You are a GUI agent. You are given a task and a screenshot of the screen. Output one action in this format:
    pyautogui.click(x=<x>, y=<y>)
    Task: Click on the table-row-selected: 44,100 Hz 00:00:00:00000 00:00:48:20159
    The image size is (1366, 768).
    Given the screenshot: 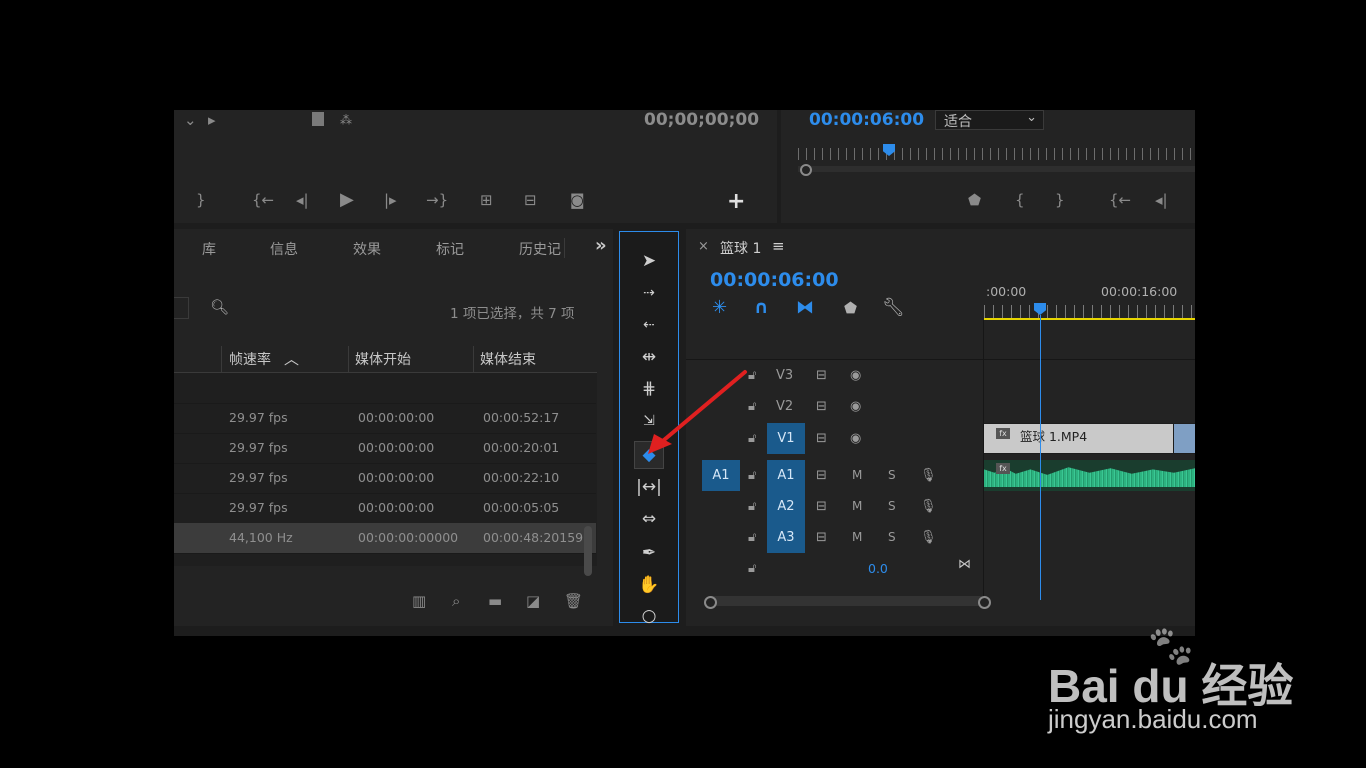 What is the action you would take?
    pyautogui.click(x=385, y=538)
    